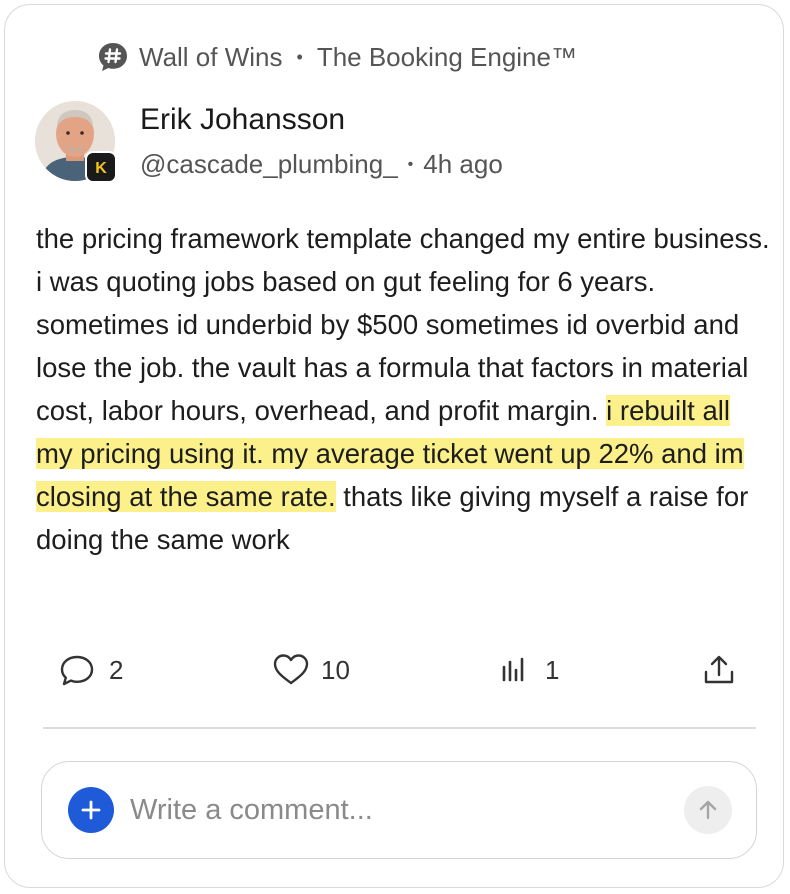 The height and width of the screenshot is (894, 790). I want to click on comment-action: 2, so click(90, 670).